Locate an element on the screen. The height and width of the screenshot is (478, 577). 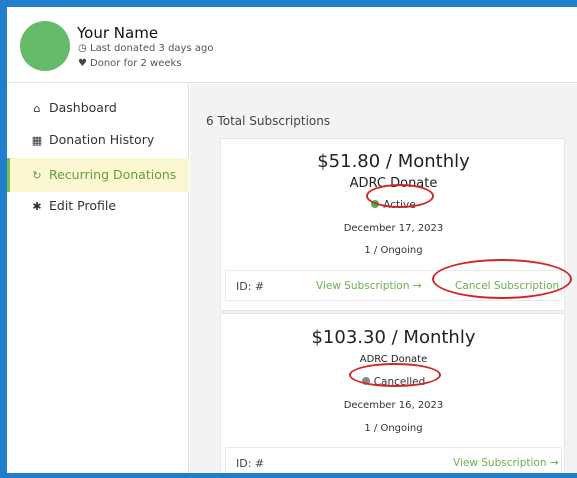
status-text: Active is located at coordinates (399, 205).